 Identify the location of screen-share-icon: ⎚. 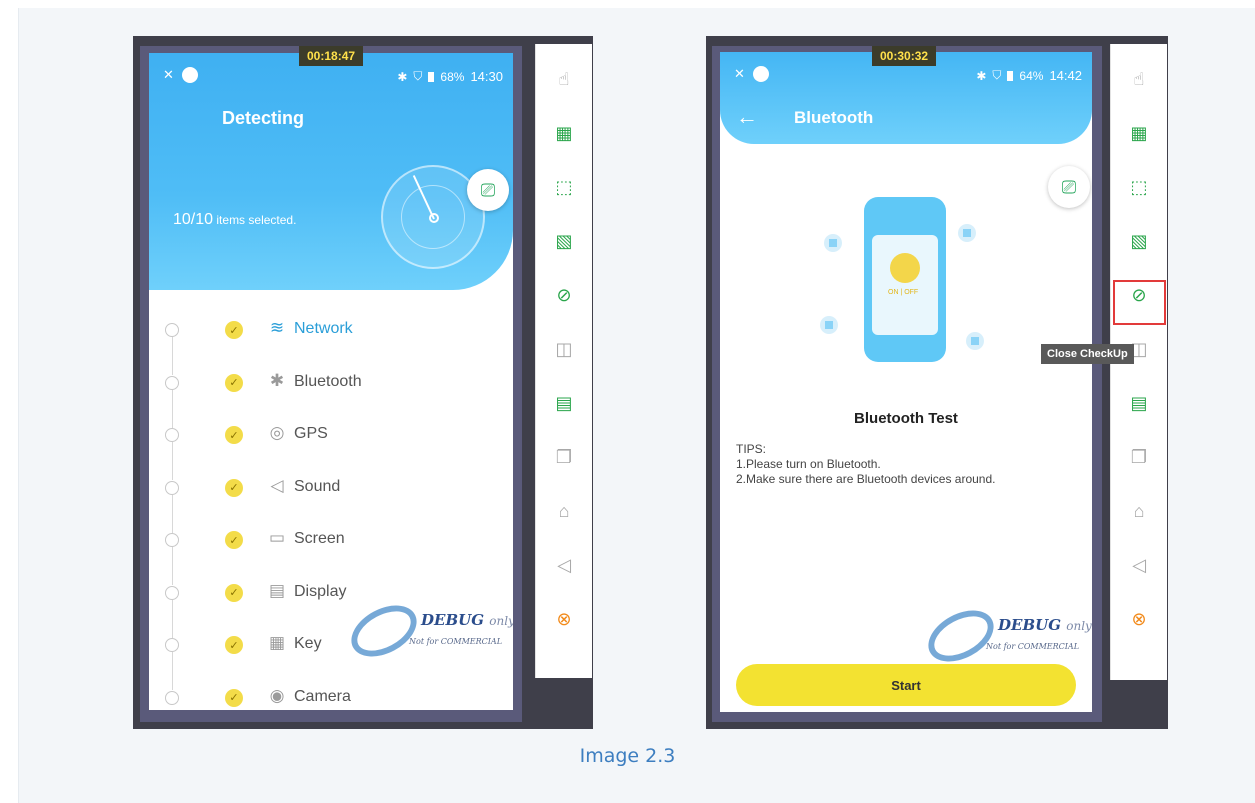
(1069, 186).